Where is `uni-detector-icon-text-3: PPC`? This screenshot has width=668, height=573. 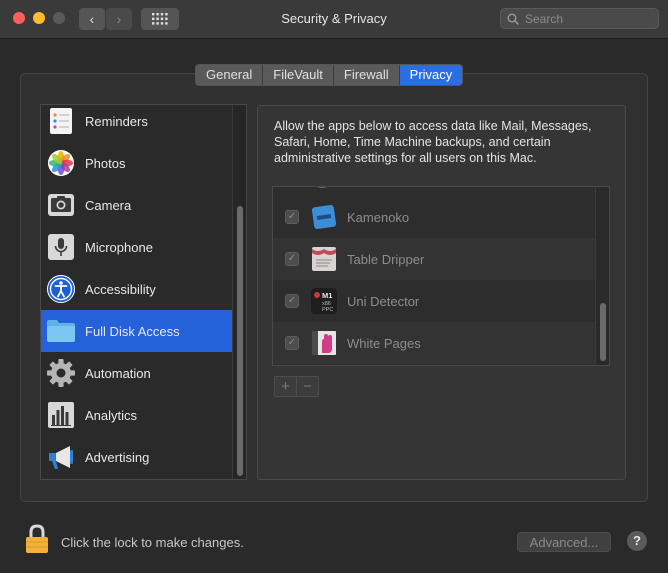 uni-detector-icon-text-3: PPC is located at coordinates (327, 310).